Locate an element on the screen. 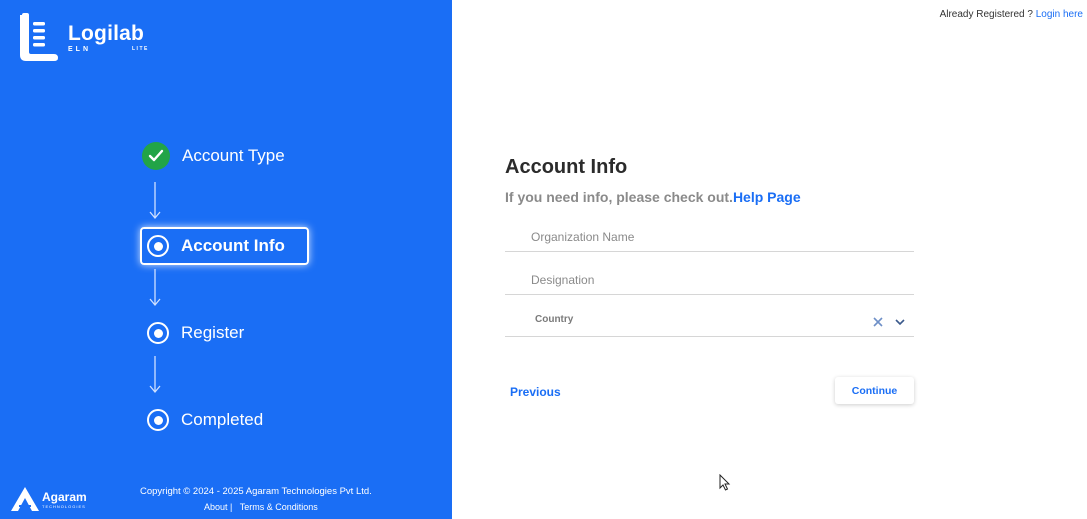  radio-active-icon is located at coordinates (158, 246).